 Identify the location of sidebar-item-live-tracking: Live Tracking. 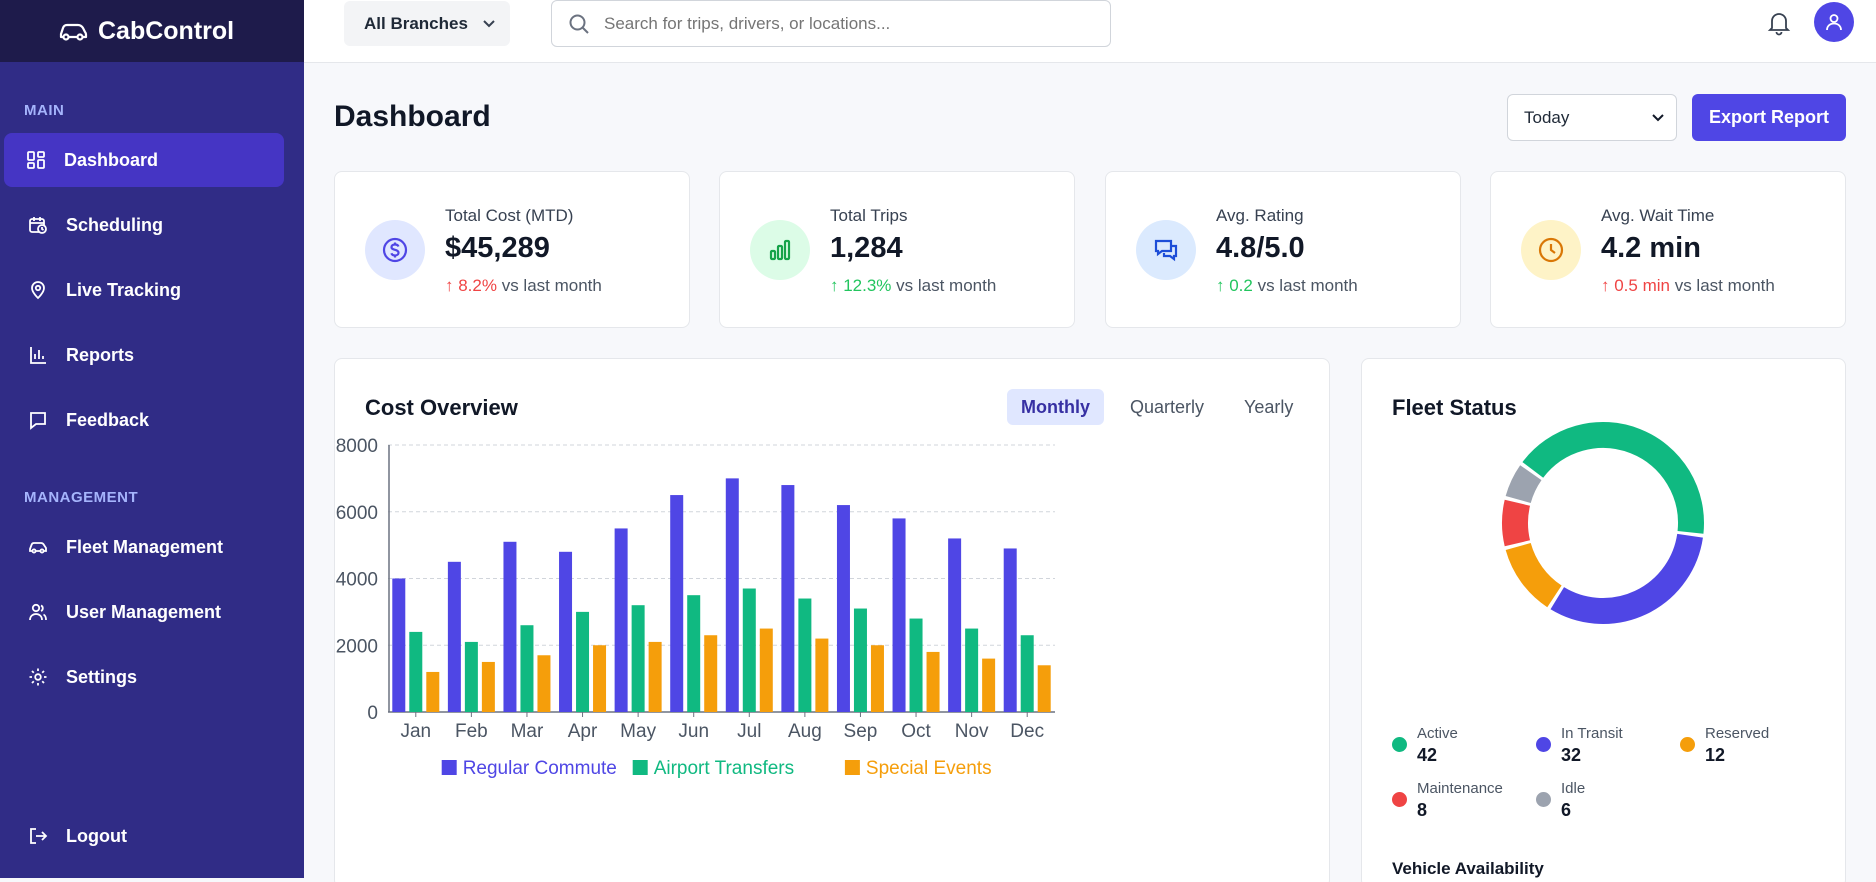
(144, 290).